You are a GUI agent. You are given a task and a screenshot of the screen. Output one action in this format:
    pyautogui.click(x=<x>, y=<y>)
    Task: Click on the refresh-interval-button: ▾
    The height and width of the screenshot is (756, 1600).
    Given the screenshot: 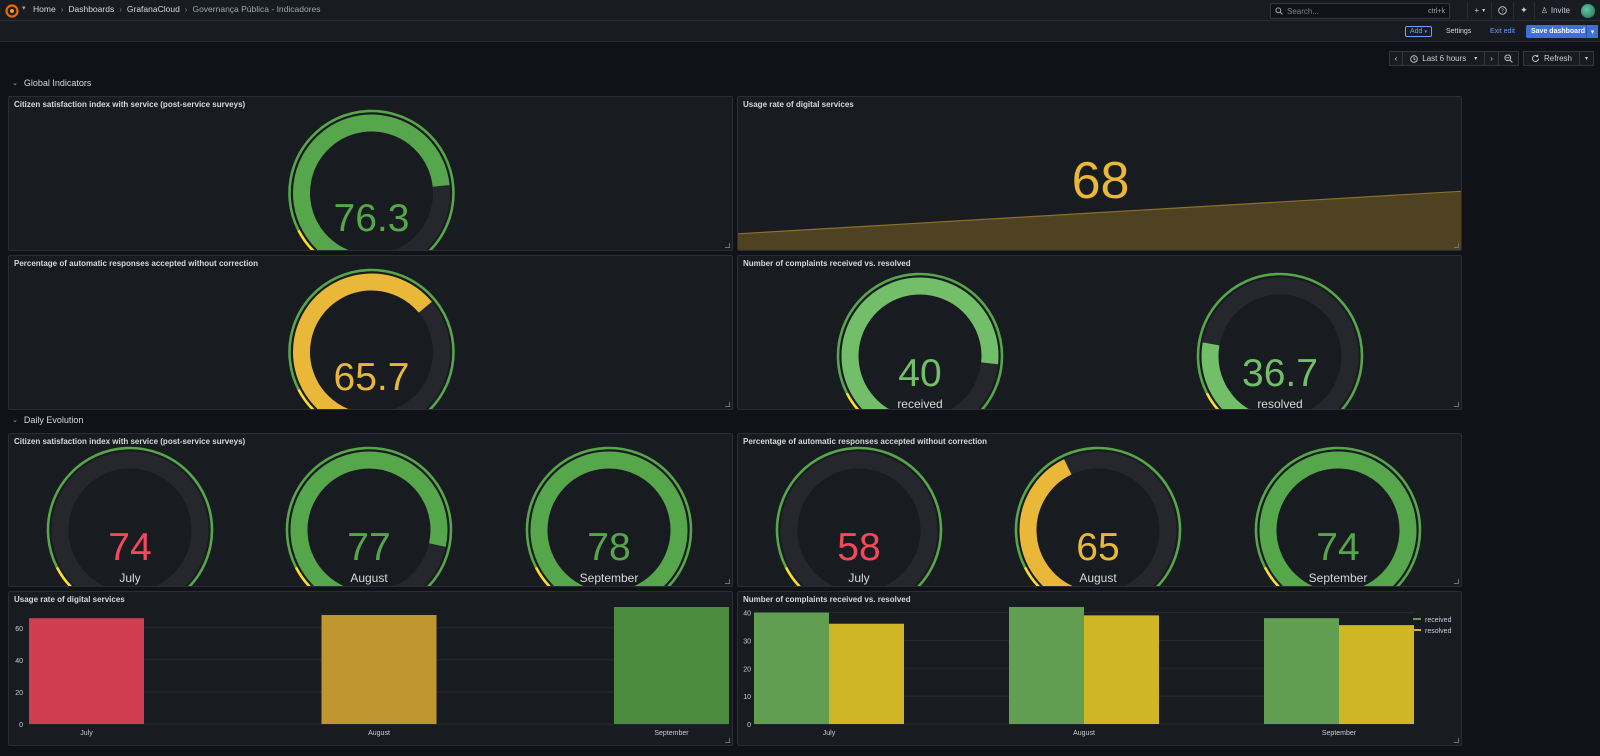 What is the action you would take?
    pyautogui.click(x=1586, y=58)
    